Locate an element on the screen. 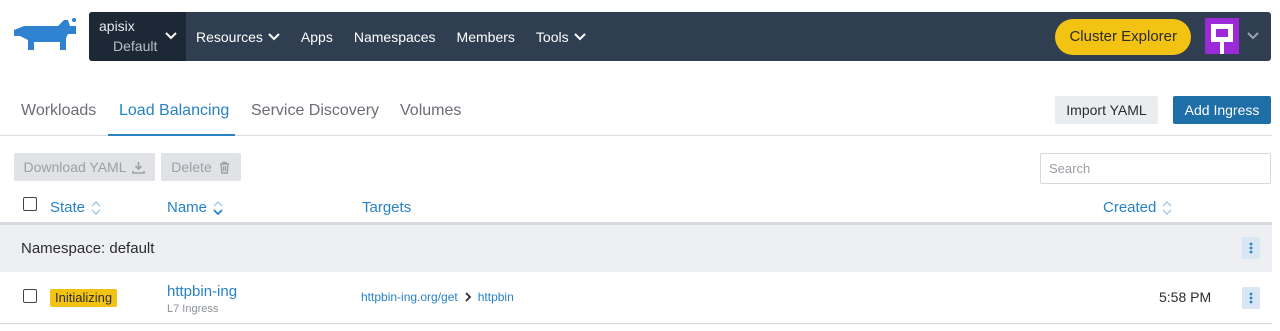 Image resolution: width=1280 pixels, height=331 pixels. nav-namespaces-label: Namespaces is located at coordinates (394, 36).